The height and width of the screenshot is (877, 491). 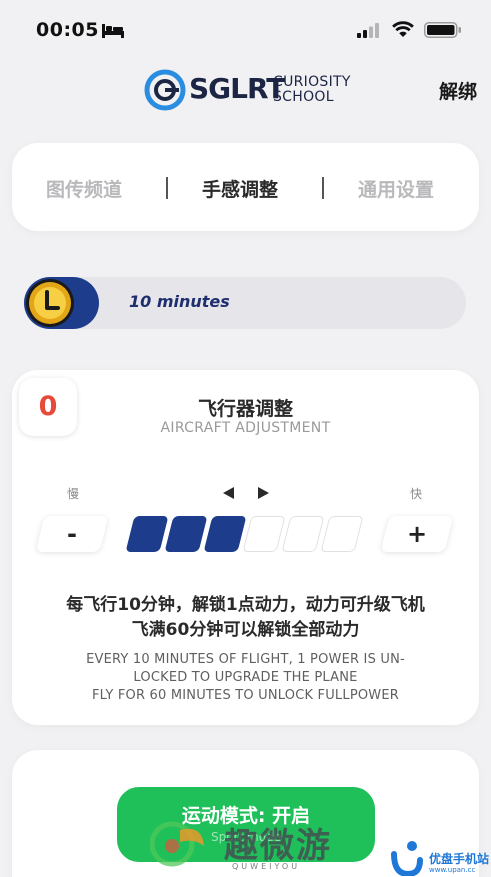 What do you see at coordinates (245, 605) in the screenshot?
I see `description-cn-line1: 每飞行10分钟，解锁1点动力，动力可升级飞机` at bounding box center [245, 605].